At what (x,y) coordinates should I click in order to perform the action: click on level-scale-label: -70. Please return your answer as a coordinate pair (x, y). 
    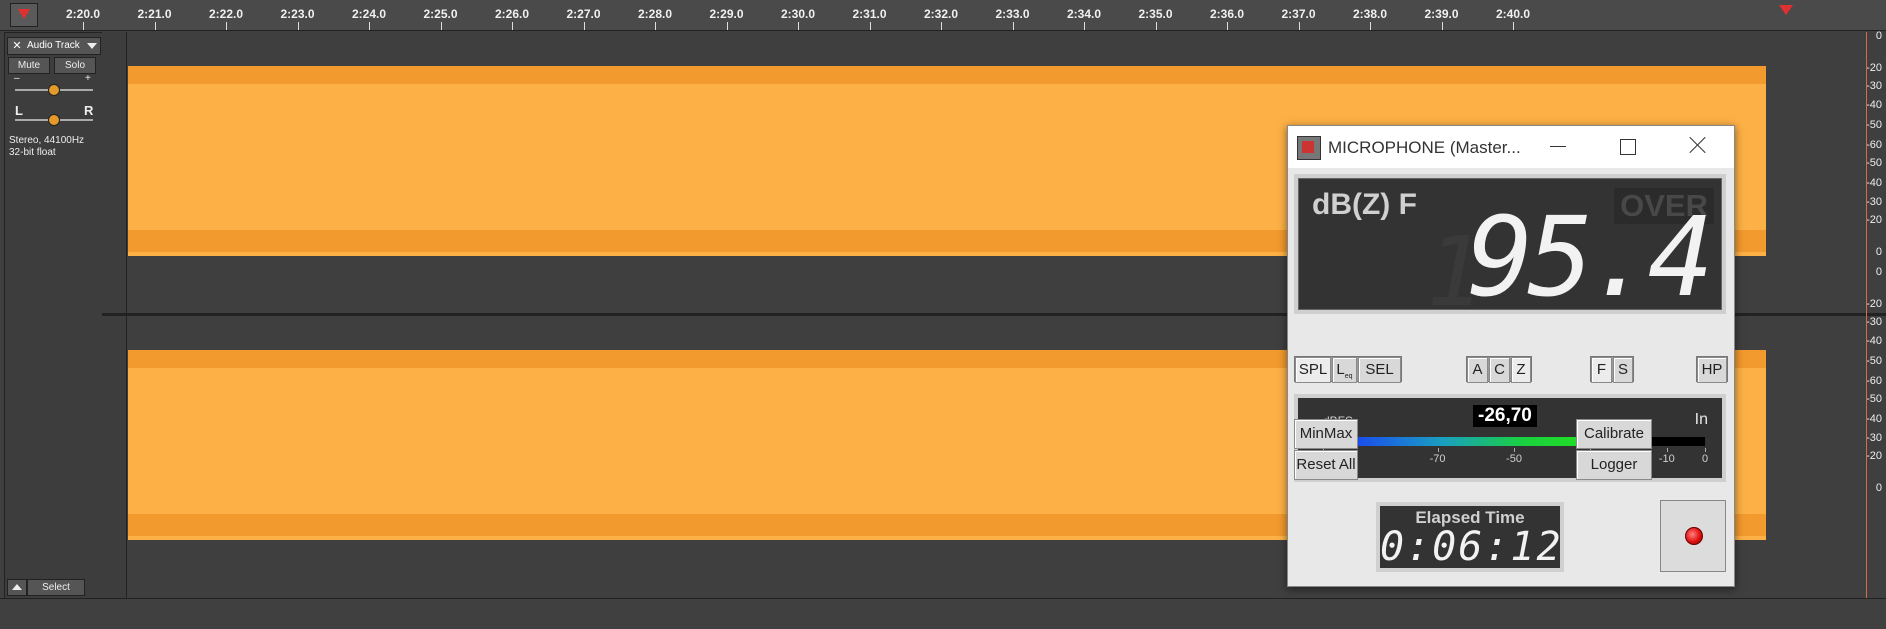
    Looking at the image, I should click on (1437, 459).